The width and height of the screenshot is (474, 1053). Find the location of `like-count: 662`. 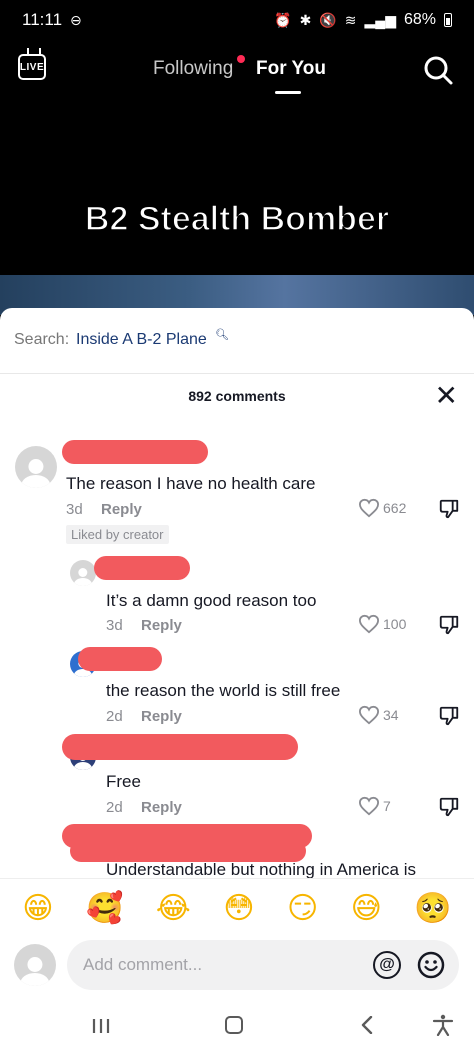

like-count: 662 is located at coordinates (395, 508).